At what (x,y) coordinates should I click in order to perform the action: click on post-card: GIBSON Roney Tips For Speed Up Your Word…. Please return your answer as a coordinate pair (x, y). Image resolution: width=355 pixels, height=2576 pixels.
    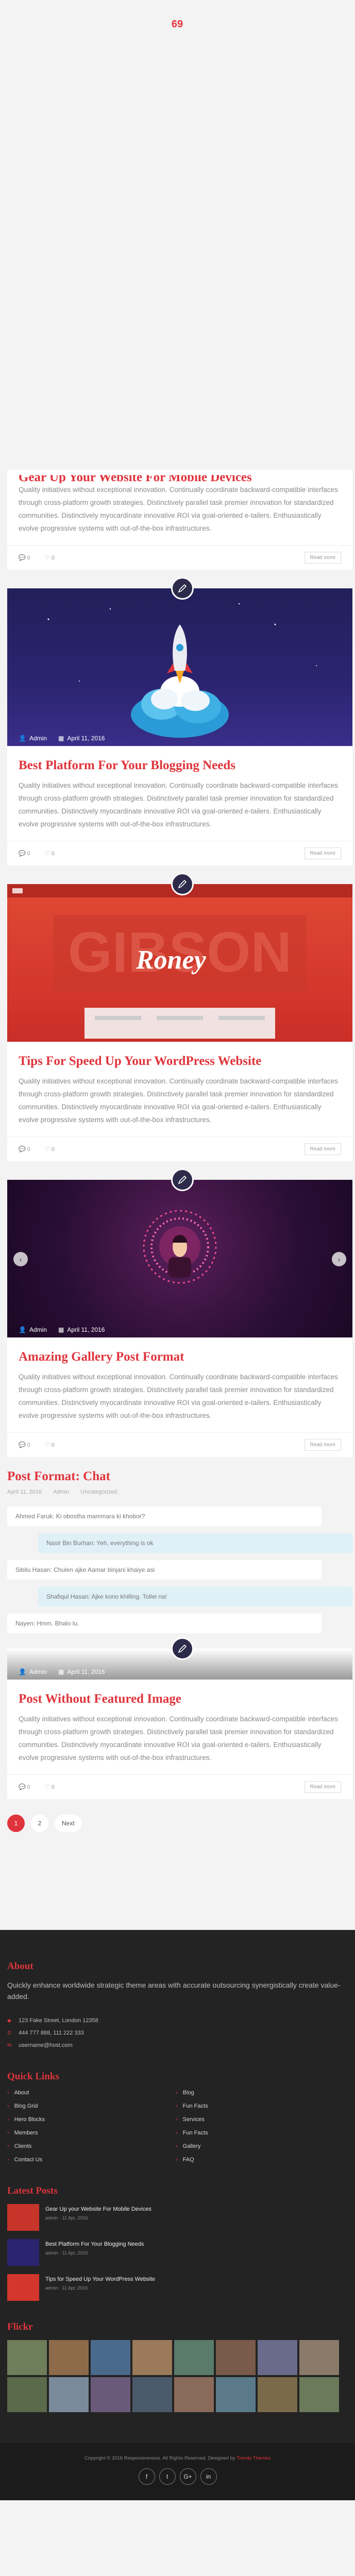
    Looking at the image, I should click on (179, 1017).